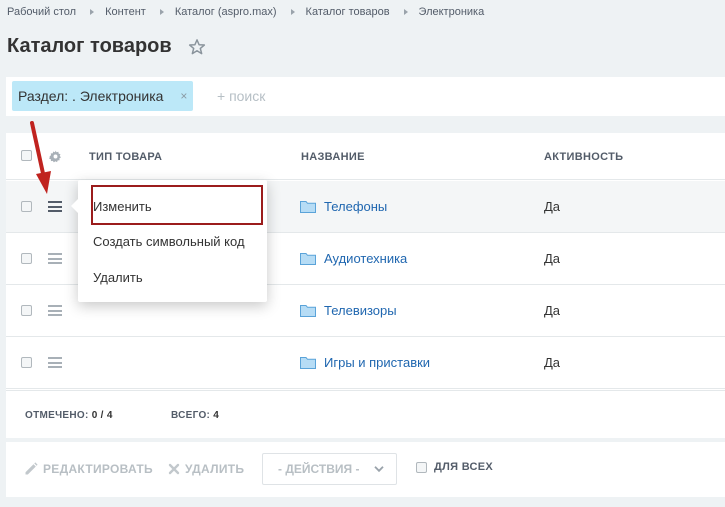  I want to click on chevron-down-icon, so click(379, 469).